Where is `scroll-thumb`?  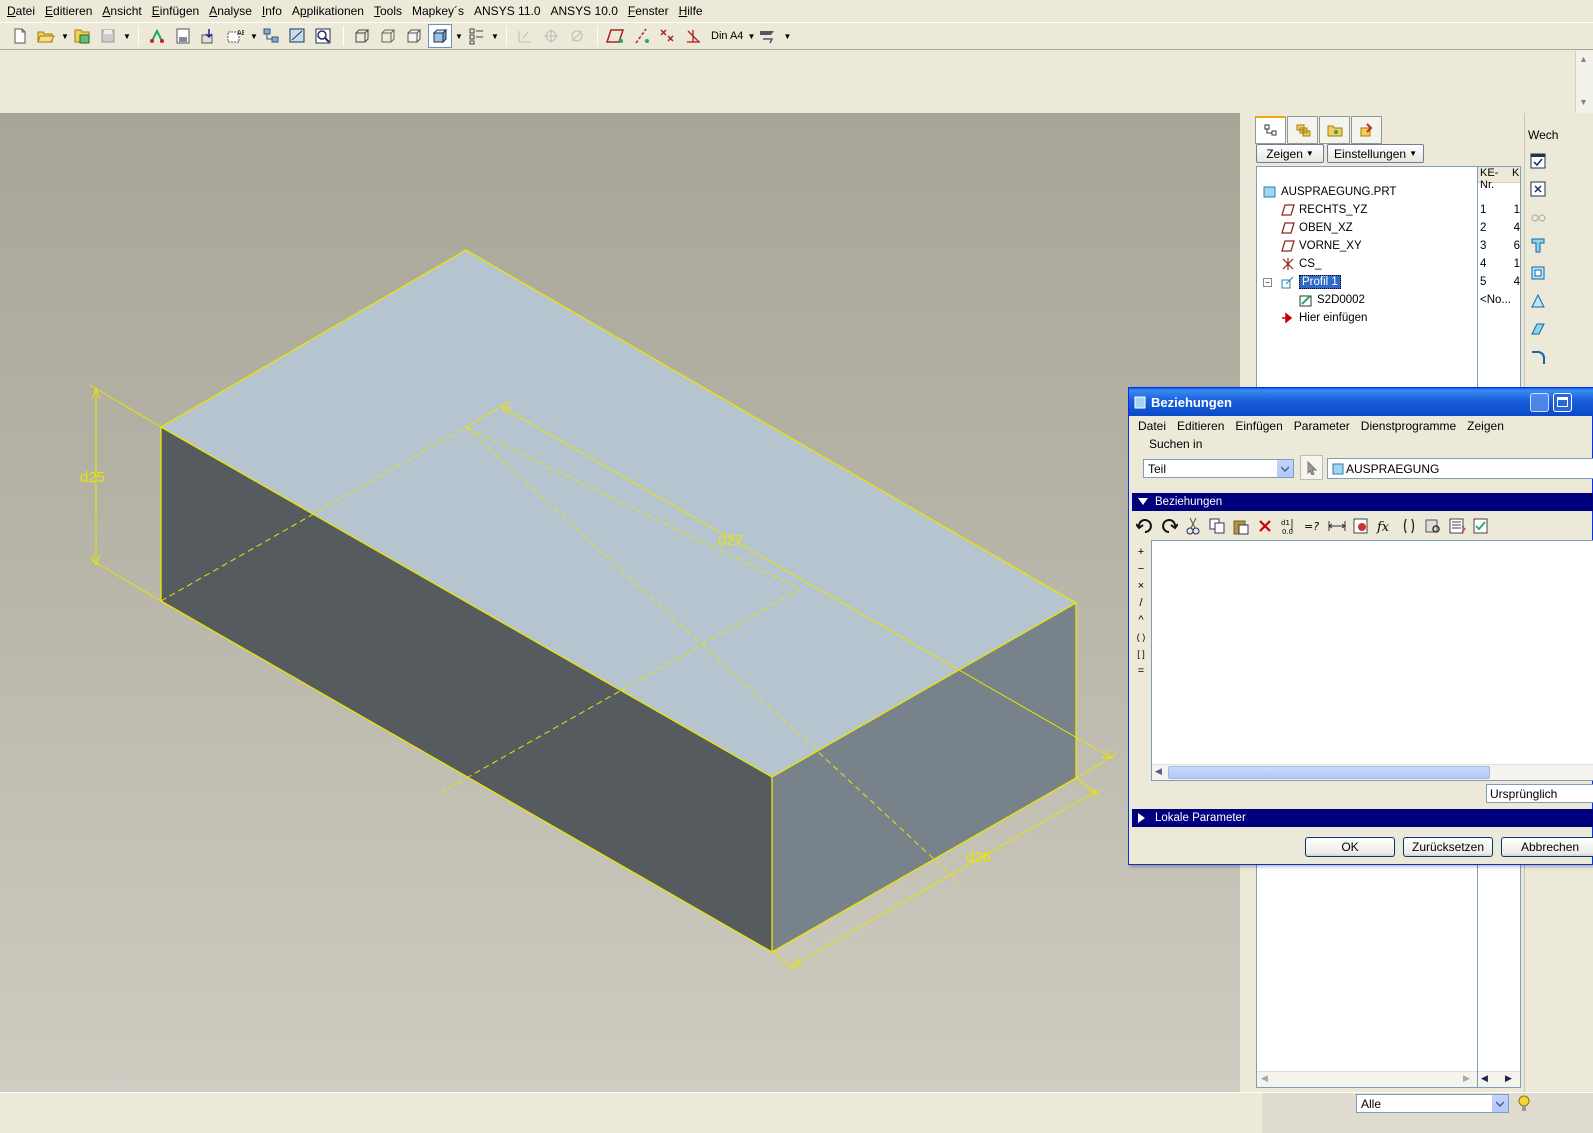
scroll-thumb is located at coordinates (1329, 772).